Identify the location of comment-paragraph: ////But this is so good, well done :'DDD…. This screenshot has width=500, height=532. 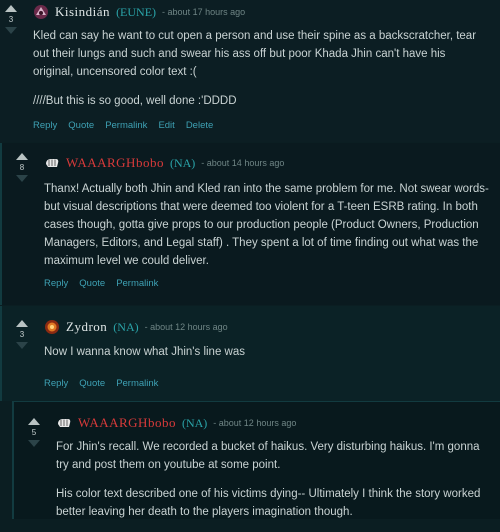
(135, 101).